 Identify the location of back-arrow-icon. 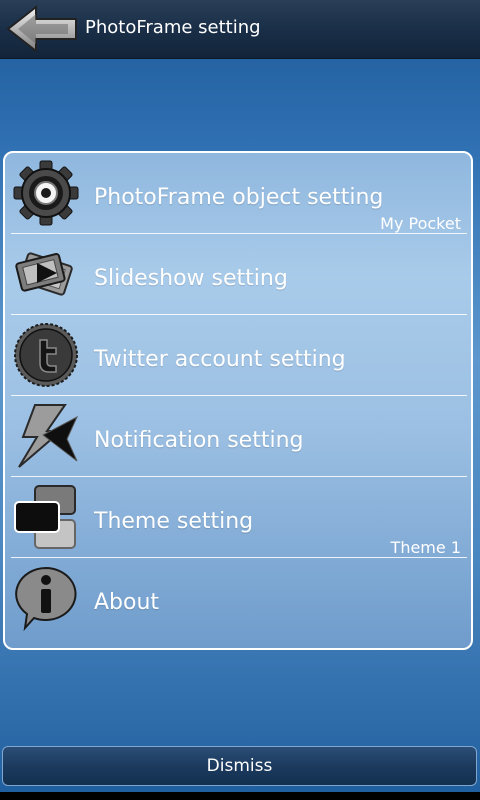
(41, 29).